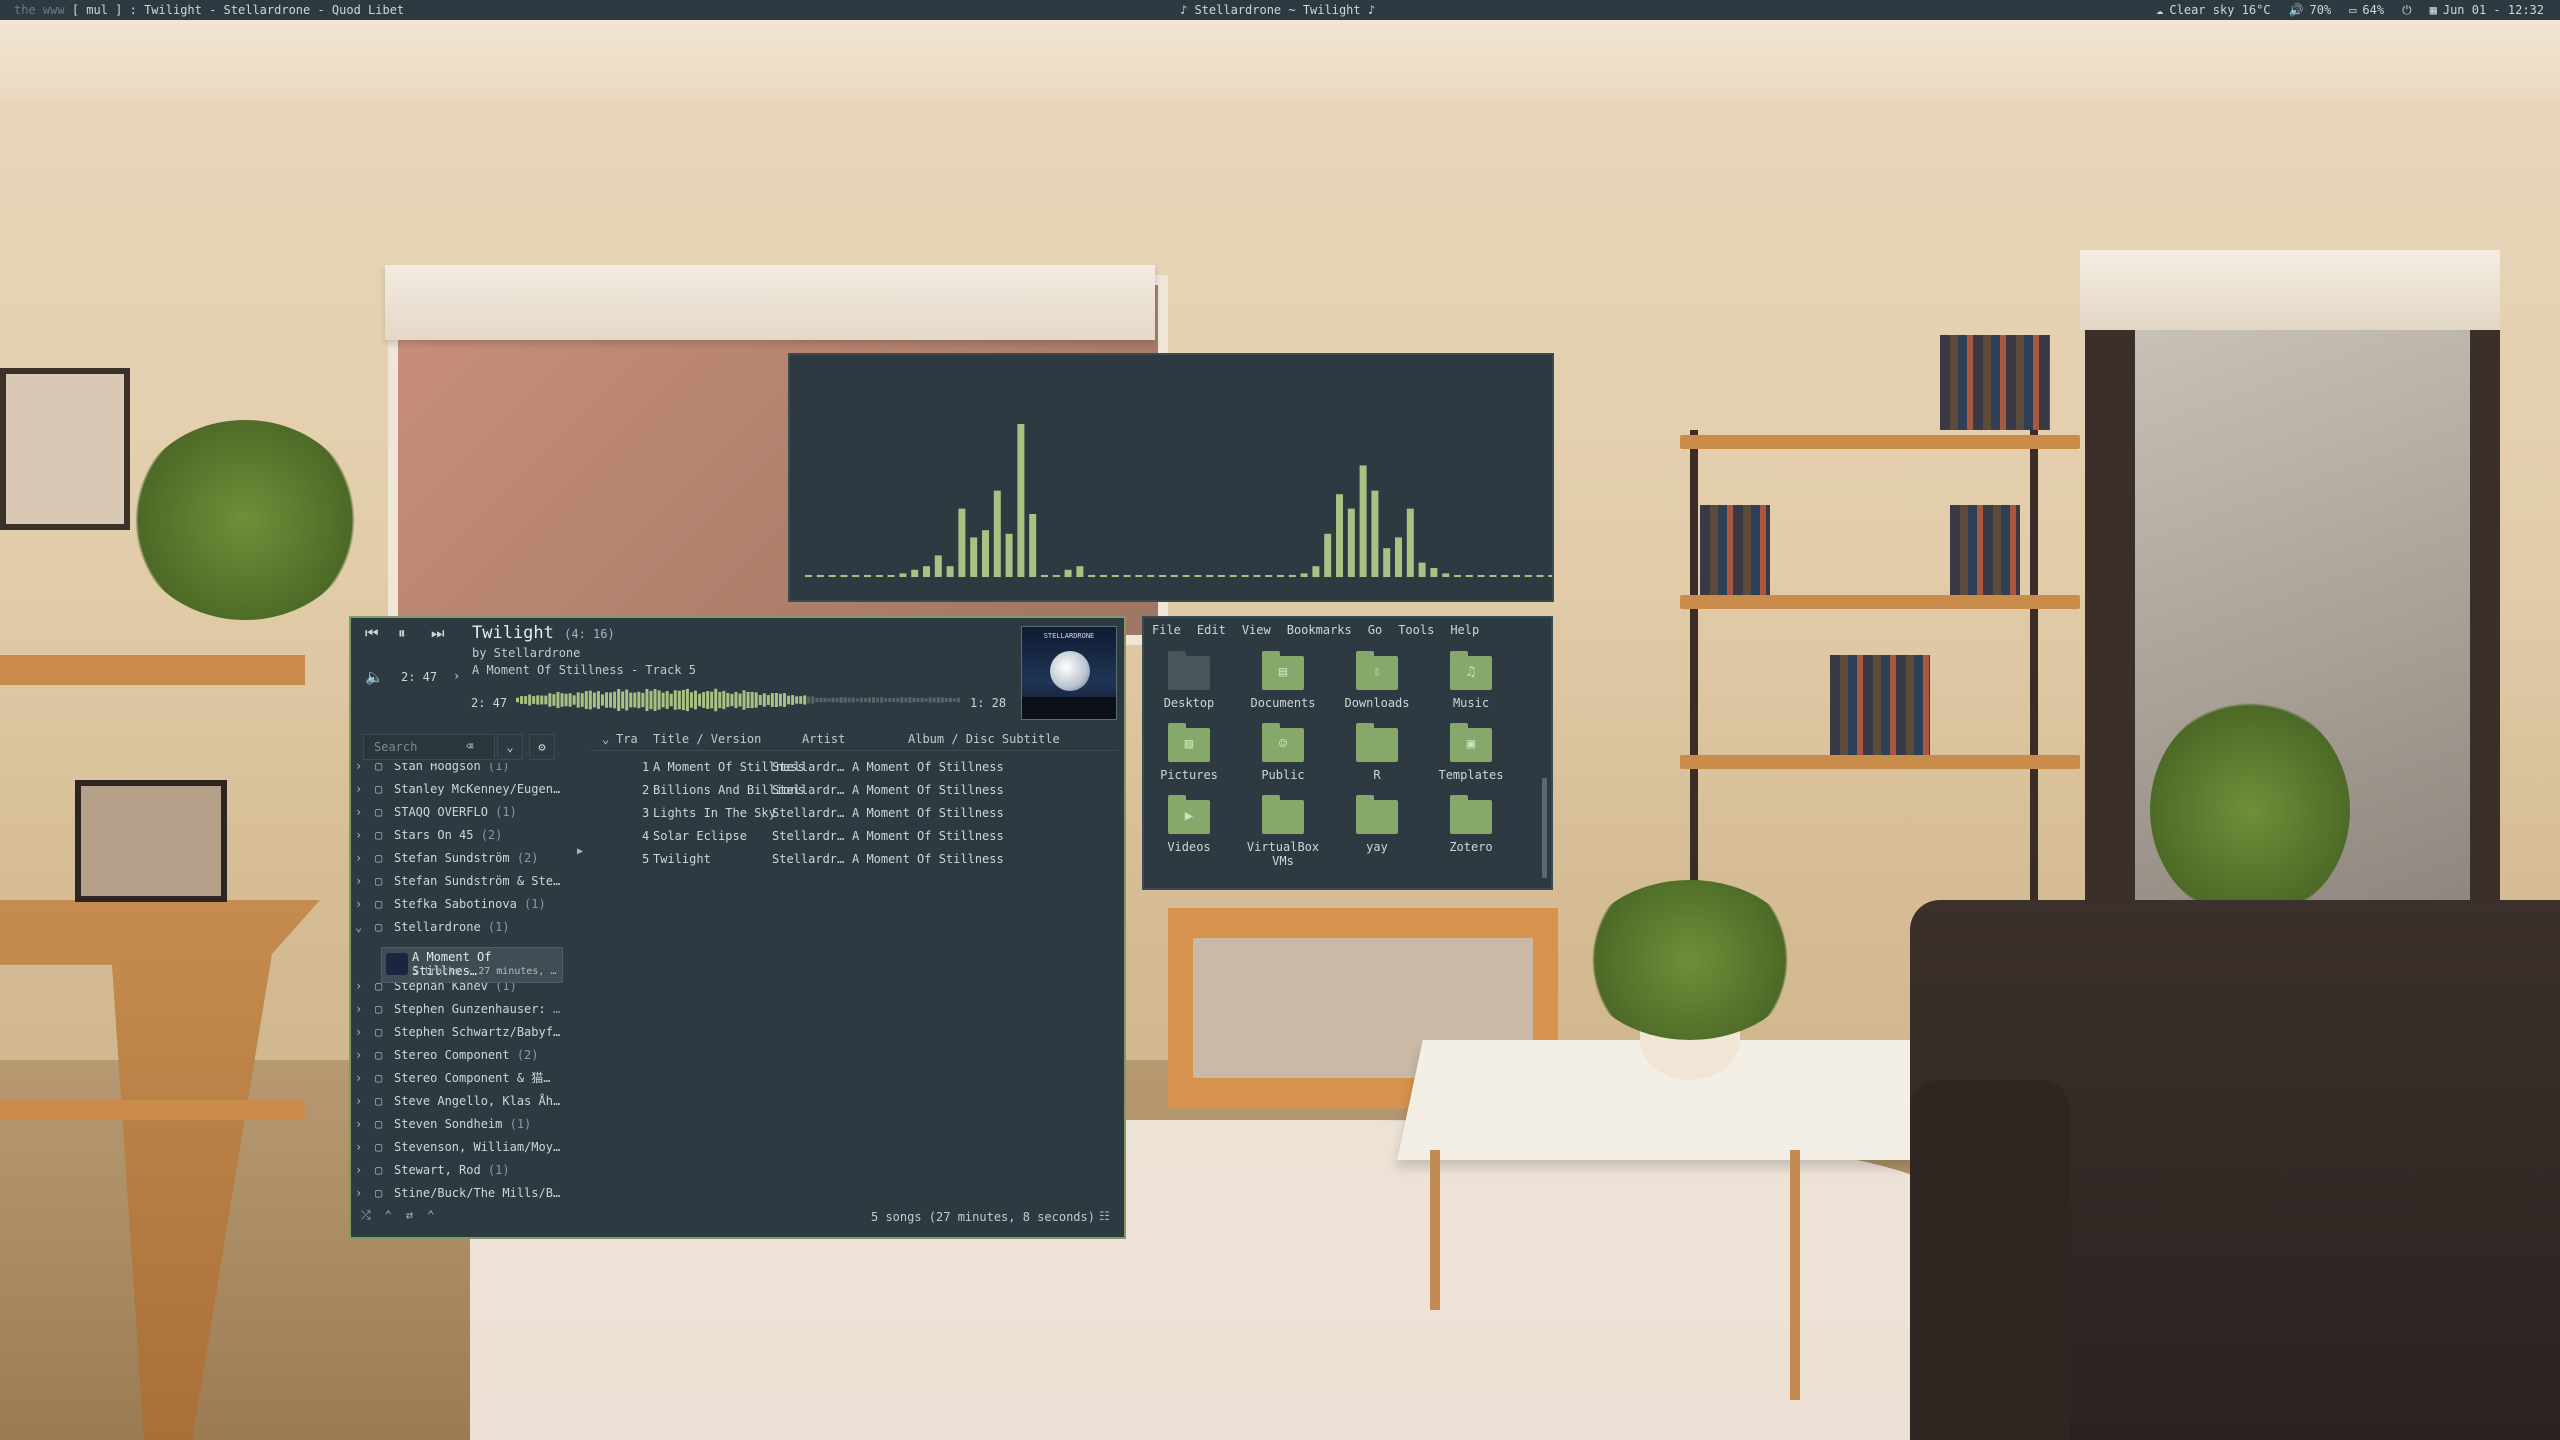  Describe the element at coordinates (1471, 824) in the screenshot. I see `file-item: Zotero` at that location.